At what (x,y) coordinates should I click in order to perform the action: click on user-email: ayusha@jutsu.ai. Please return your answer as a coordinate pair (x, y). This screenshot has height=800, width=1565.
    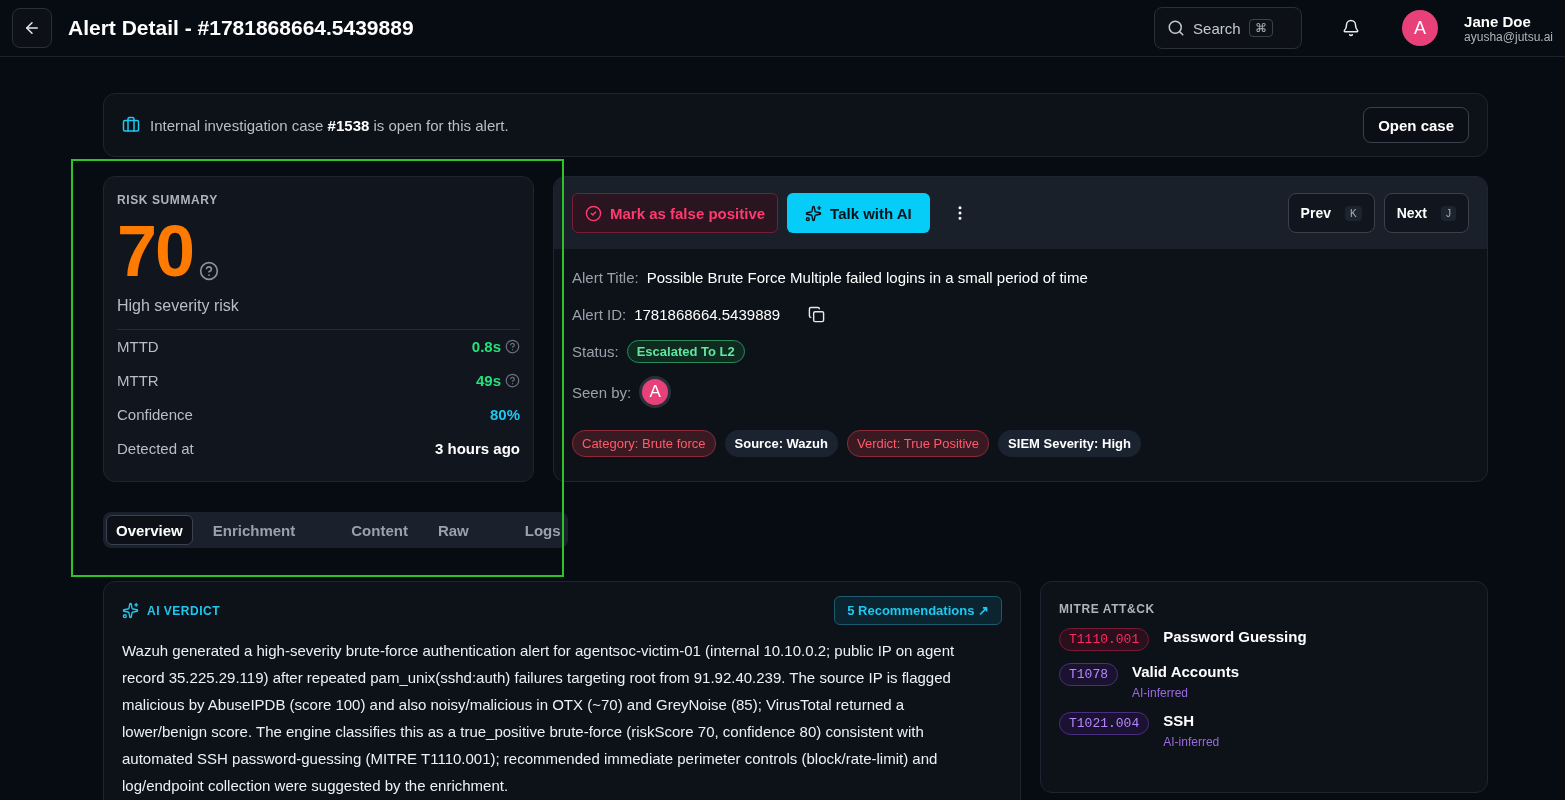
    Looking at the image, I should click on (1508, 36).